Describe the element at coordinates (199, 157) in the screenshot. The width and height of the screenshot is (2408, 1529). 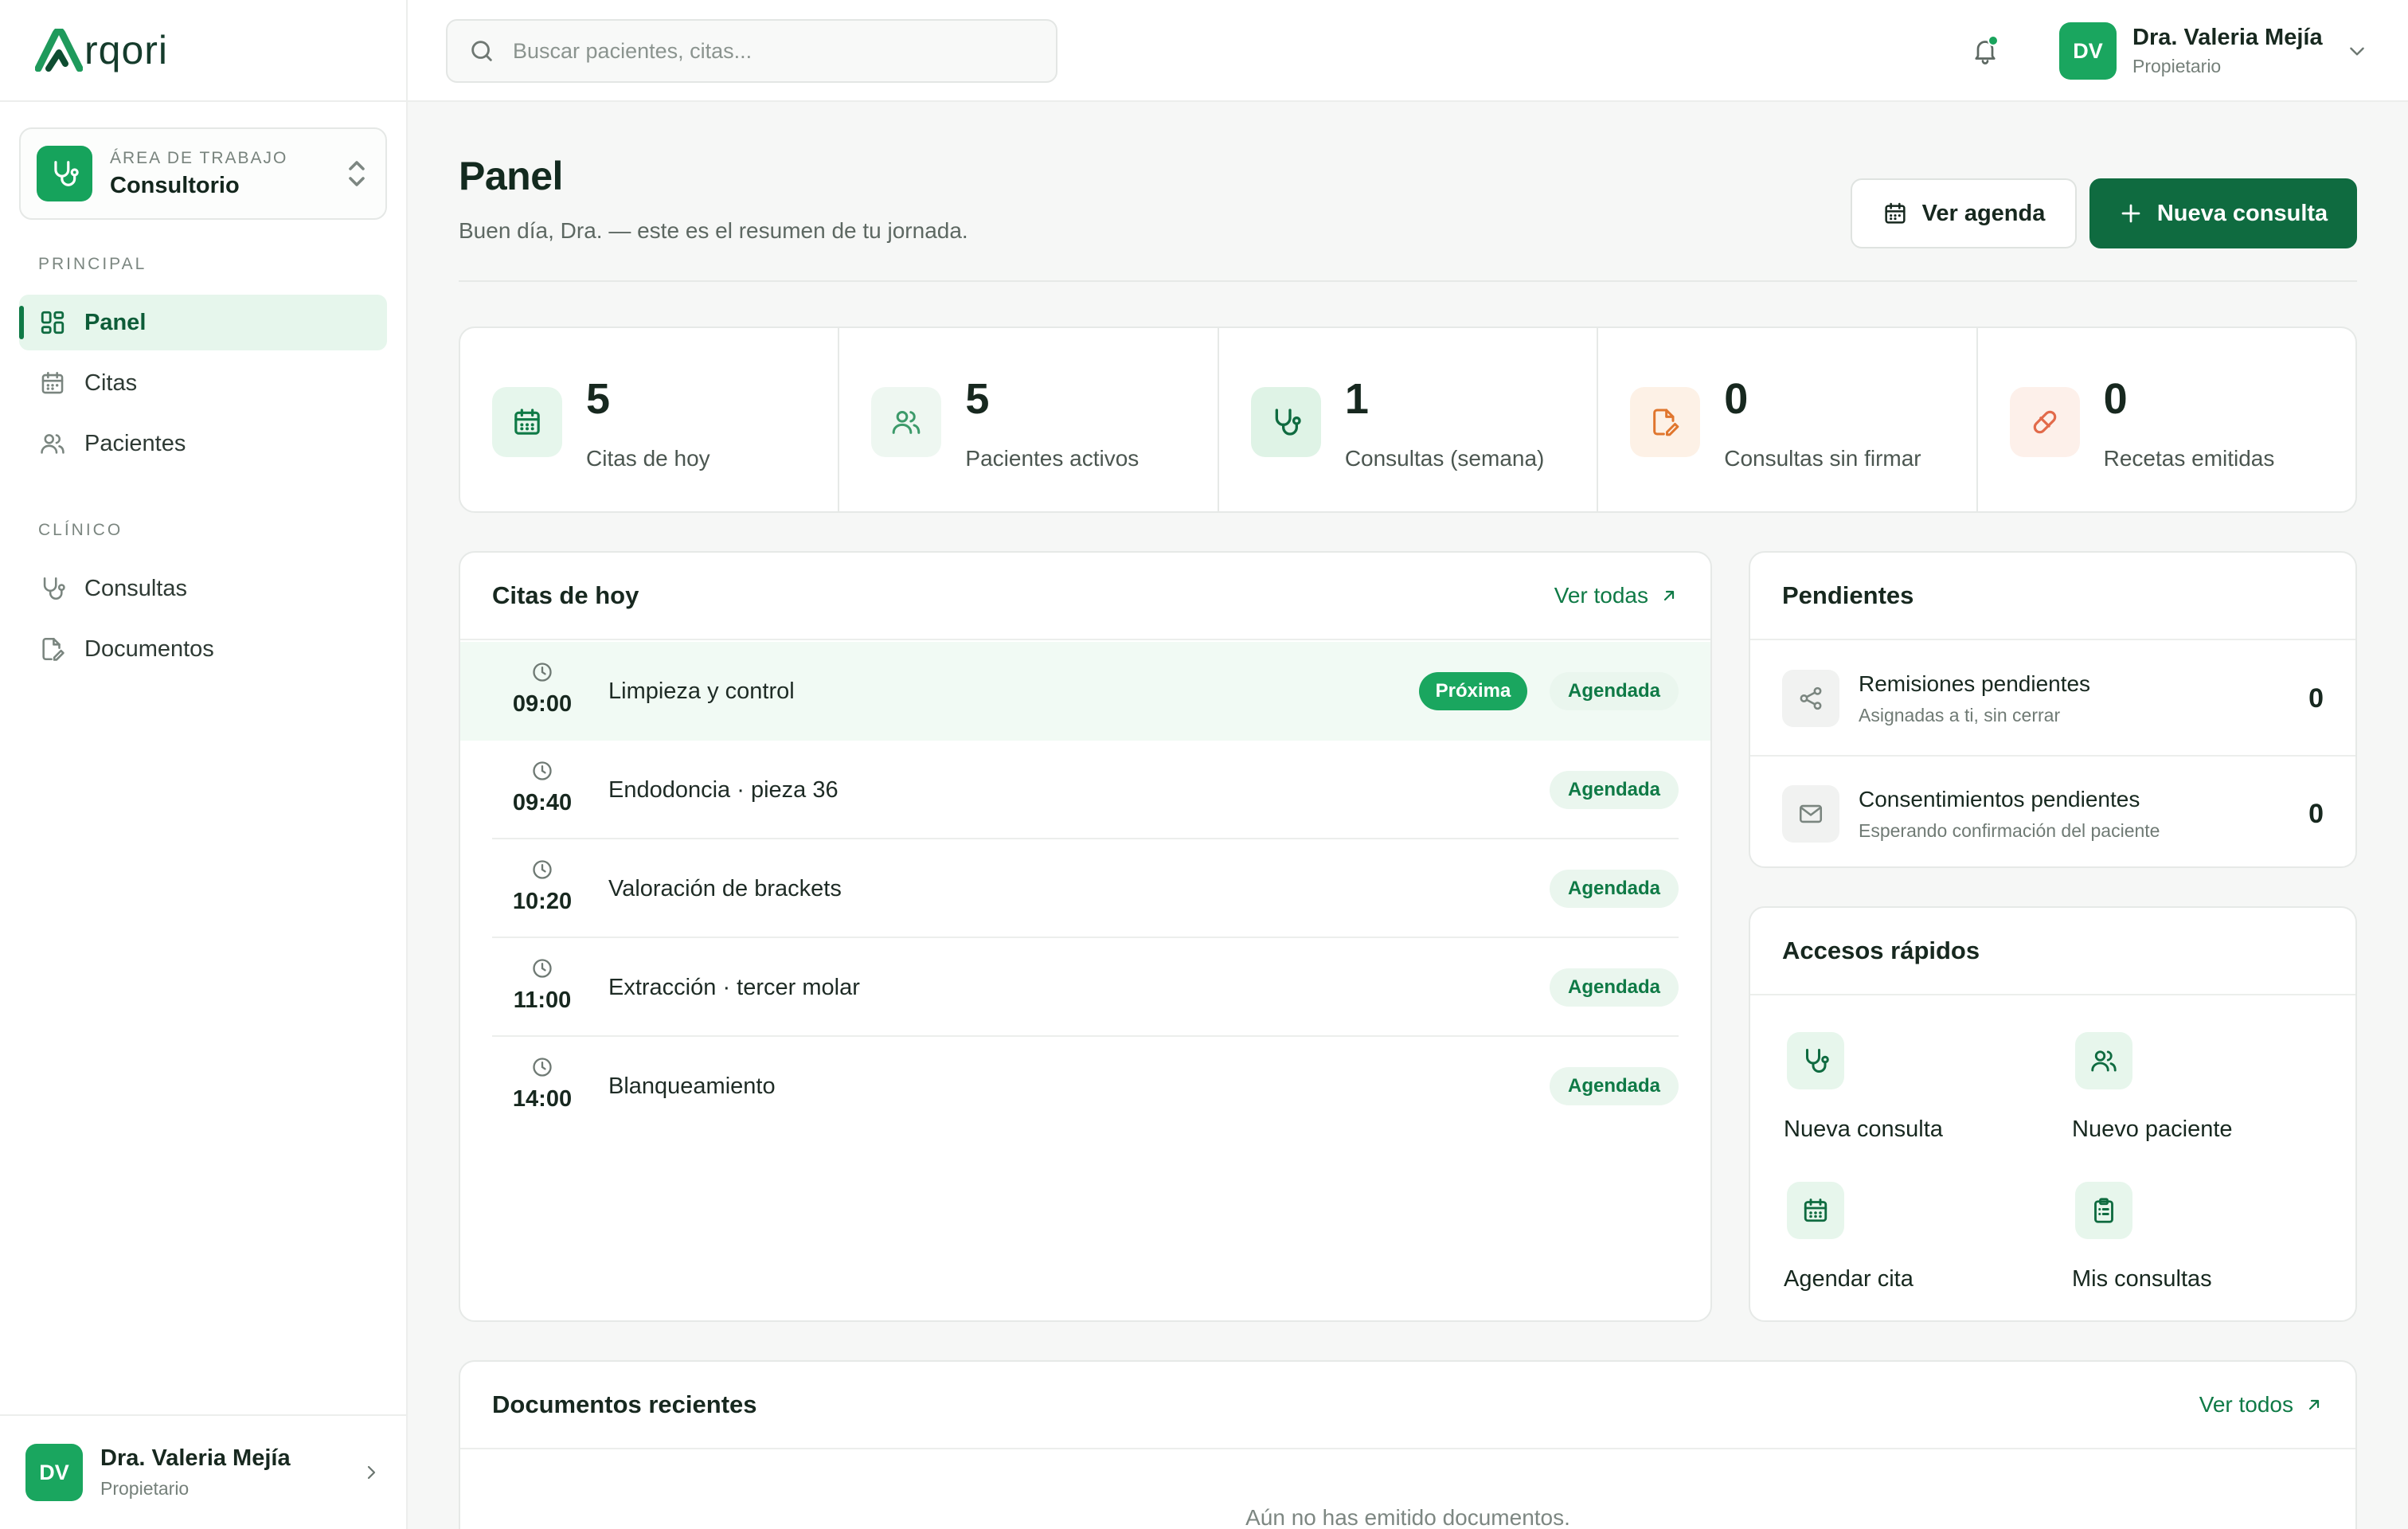
I see `workspace-kicker: ÁREA DE TRABAJO` at that location.